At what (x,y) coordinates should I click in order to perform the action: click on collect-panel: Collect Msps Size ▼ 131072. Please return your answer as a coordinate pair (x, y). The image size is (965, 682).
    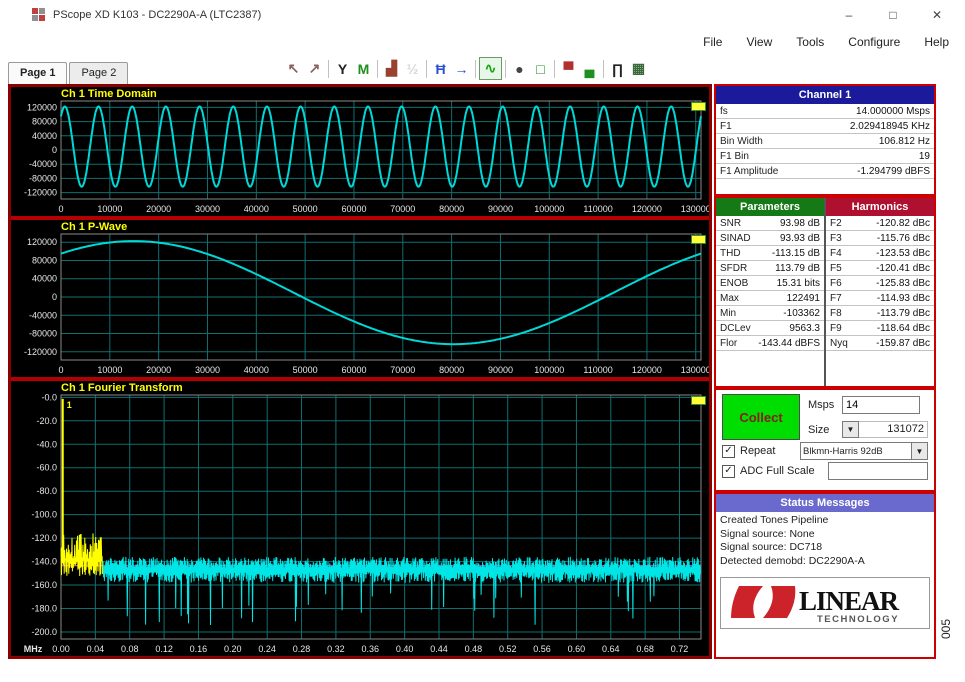
    Looking at the image, I should click on (825, 440).